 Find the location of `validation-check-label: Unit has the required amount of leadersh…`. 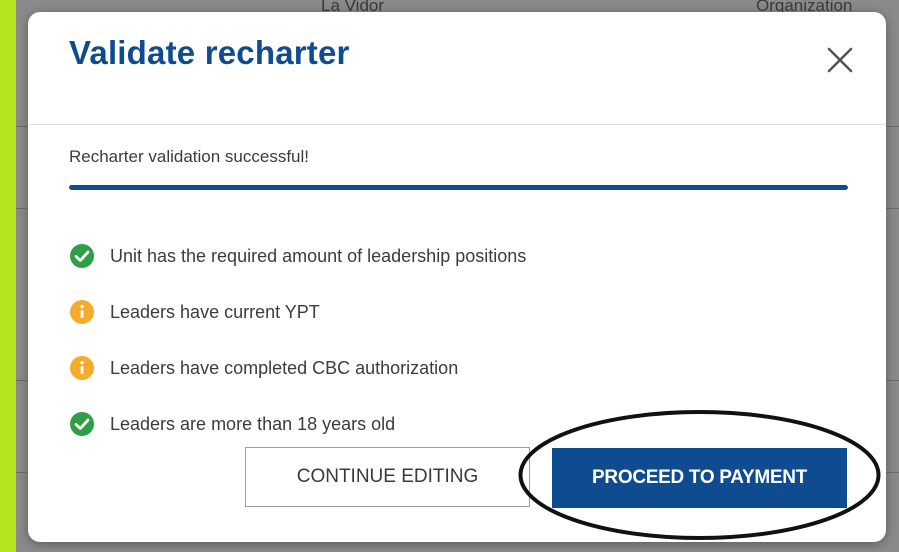

validation-check-label: Unit has the required amount of leadersh… is located at coordinates (318, 255).